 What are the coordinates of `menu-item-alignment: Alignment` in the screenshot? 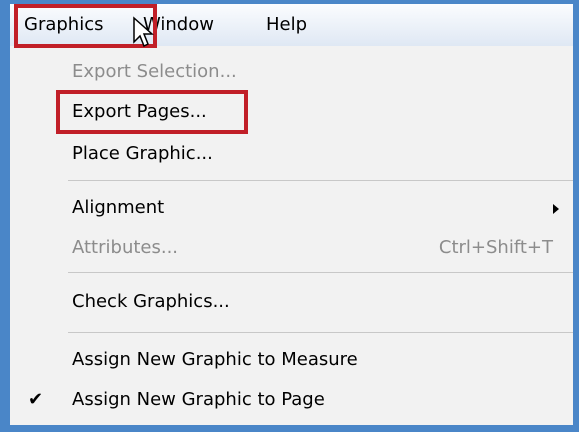 It's located at (291, 208).